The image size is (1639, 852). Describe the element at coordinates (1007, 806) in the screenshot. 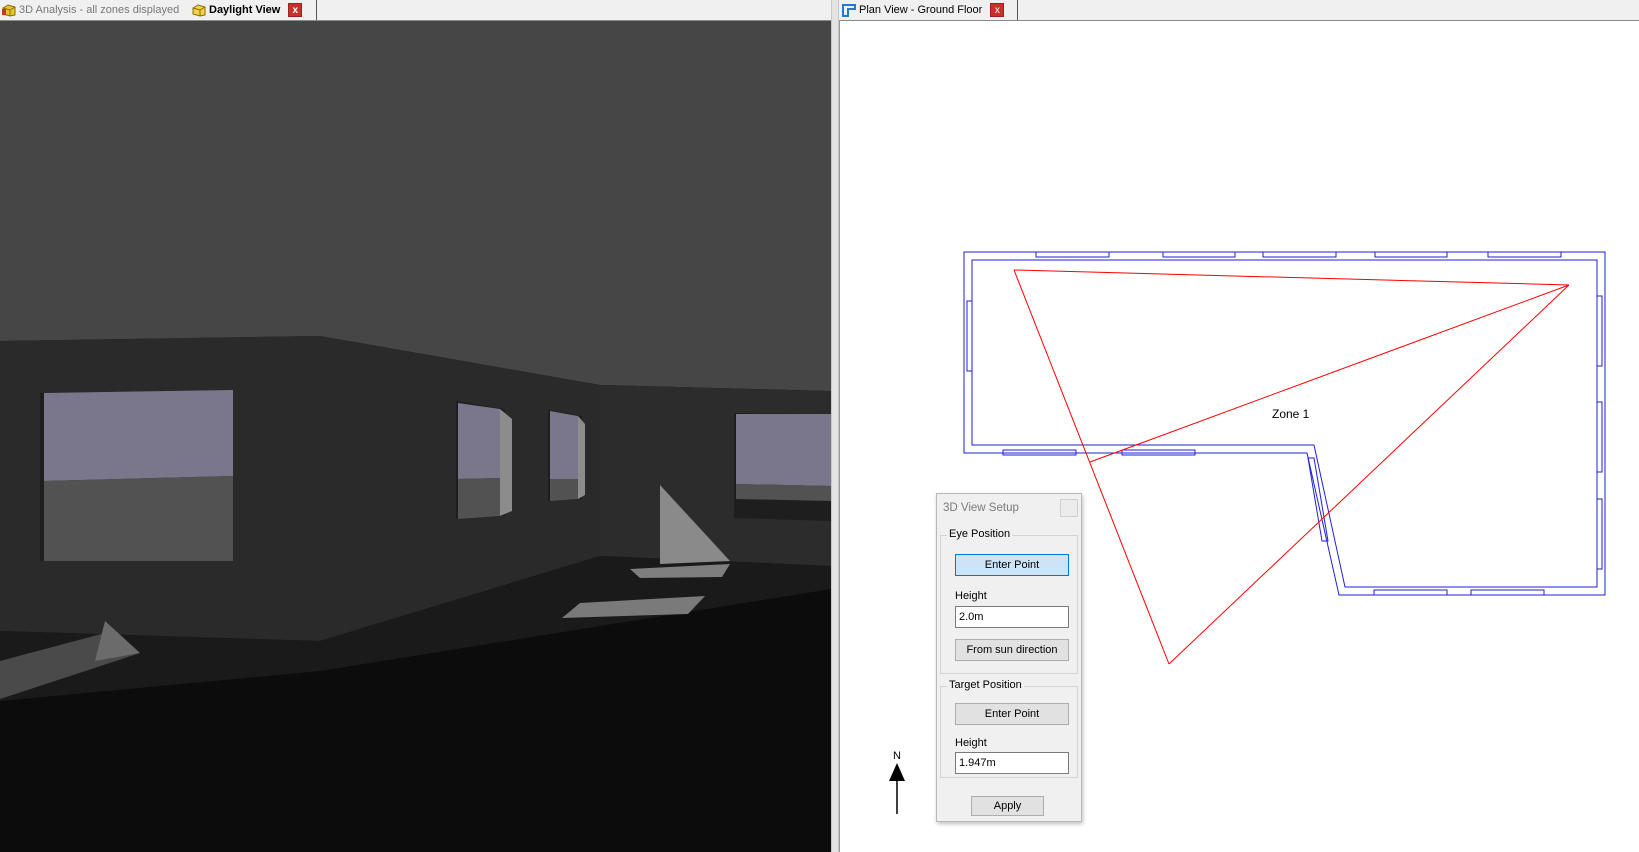

I see `apply-button: Apply` at that location.